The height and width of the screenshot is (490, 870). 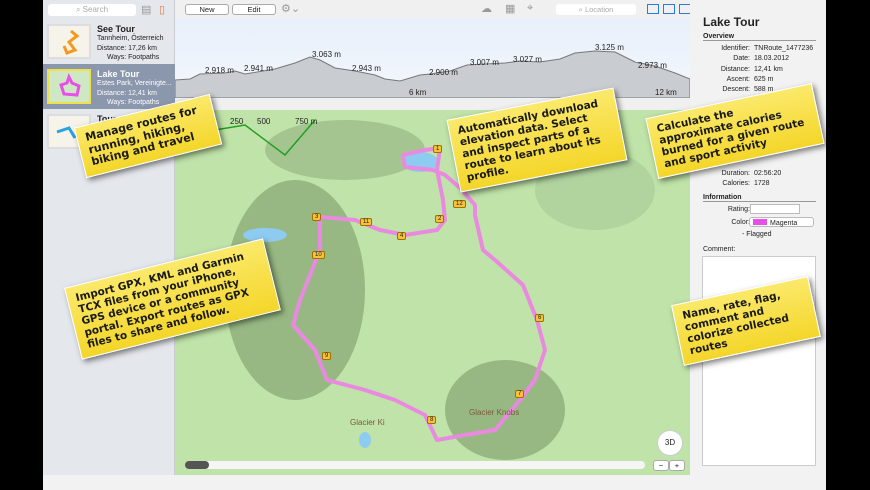 I want to click on waypoint-marker: 1, so click(x=438, y=149).